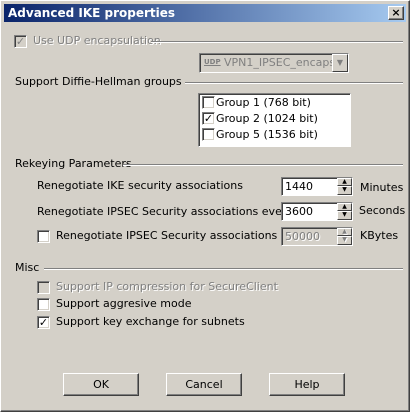 The height and width of the screenshot is (412, 410). I want to click on ip-compression-label: Support IP compression for SecureClient, so click(167, 286).